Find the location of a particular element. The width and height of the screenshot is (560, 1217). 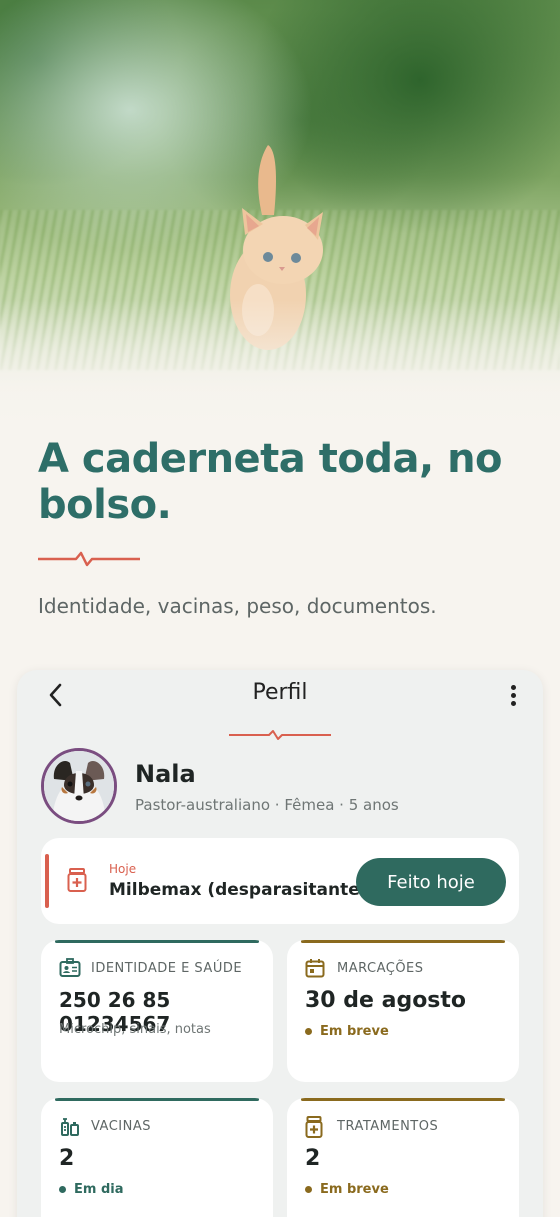

dog-avatar-icon is located at coordinates (79, 786).